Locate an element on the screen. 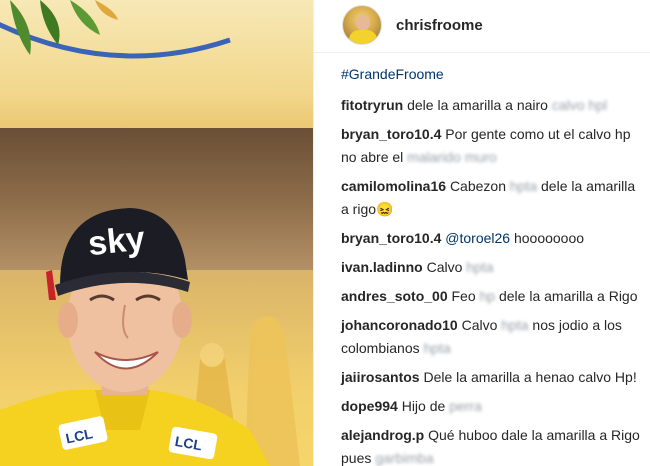  comment-text-continued: dele la amarilla a Rigo is located at coordinates (568, 296).